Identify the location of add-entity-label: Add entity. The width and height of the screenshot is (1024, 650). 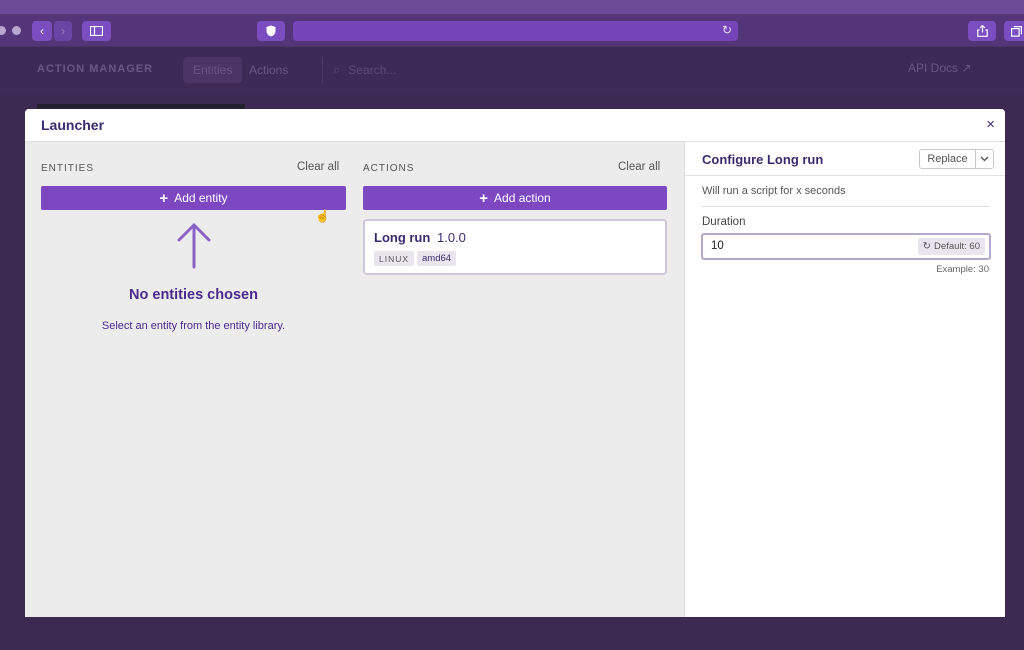
(201, 198).